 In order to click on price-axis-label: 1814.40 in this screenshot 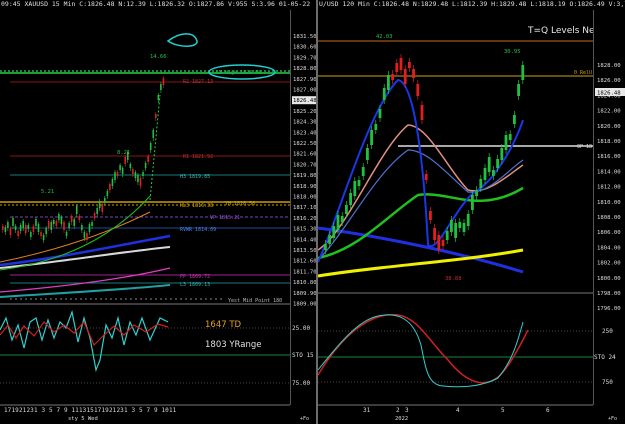, I will do `click(305, 240)`.